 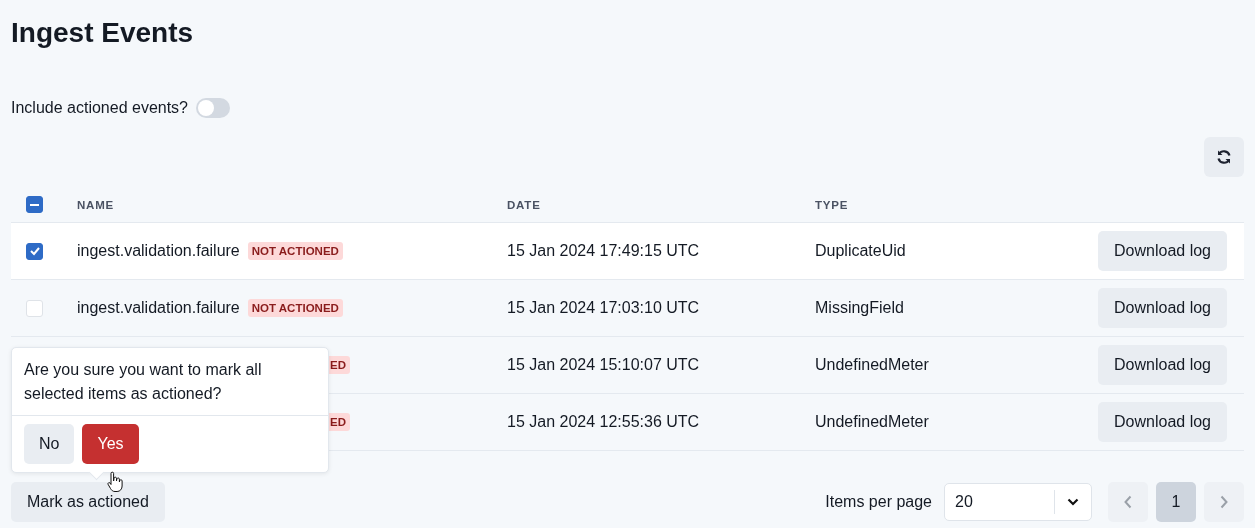 What do you see at coordinates (170, 382) in the screenshot?
I see `confirm-message: Are you sure you want to mark all selected items as actioned?` at bounding box center [170, 382].